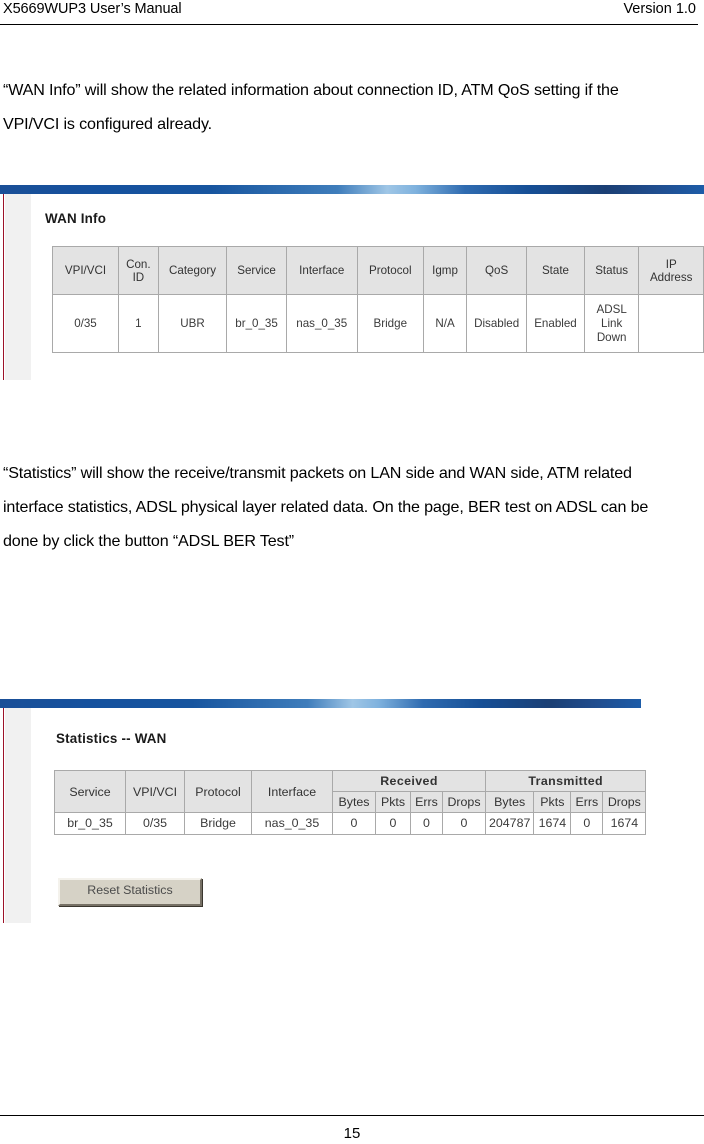 Image resolution: width=704 pixels, height=1144 pixels. What do you see at coordinates (393, 802) in the screenshot?
I see `col-header-rx-pkts: Pkts` at bounding box center [393, 802].